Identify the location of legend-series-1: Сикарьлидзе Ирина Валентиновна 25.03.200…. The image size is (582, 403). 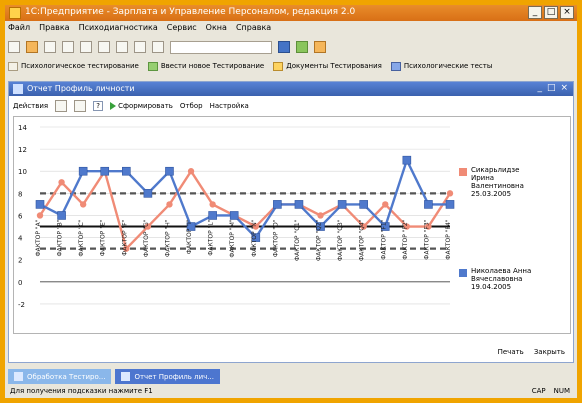
(508, 186).